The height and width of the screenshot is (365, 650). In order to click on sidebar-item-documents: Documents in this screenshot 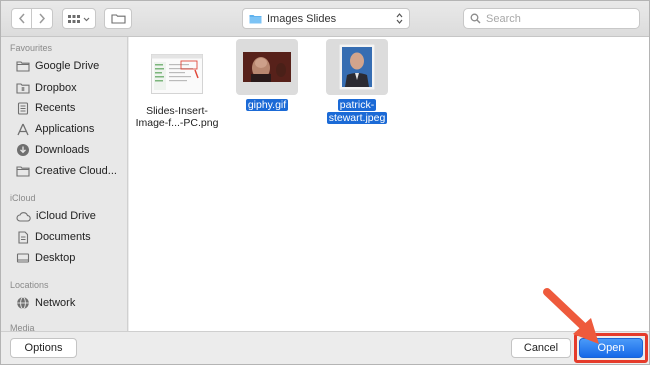, I will do `click(53, 237)`.